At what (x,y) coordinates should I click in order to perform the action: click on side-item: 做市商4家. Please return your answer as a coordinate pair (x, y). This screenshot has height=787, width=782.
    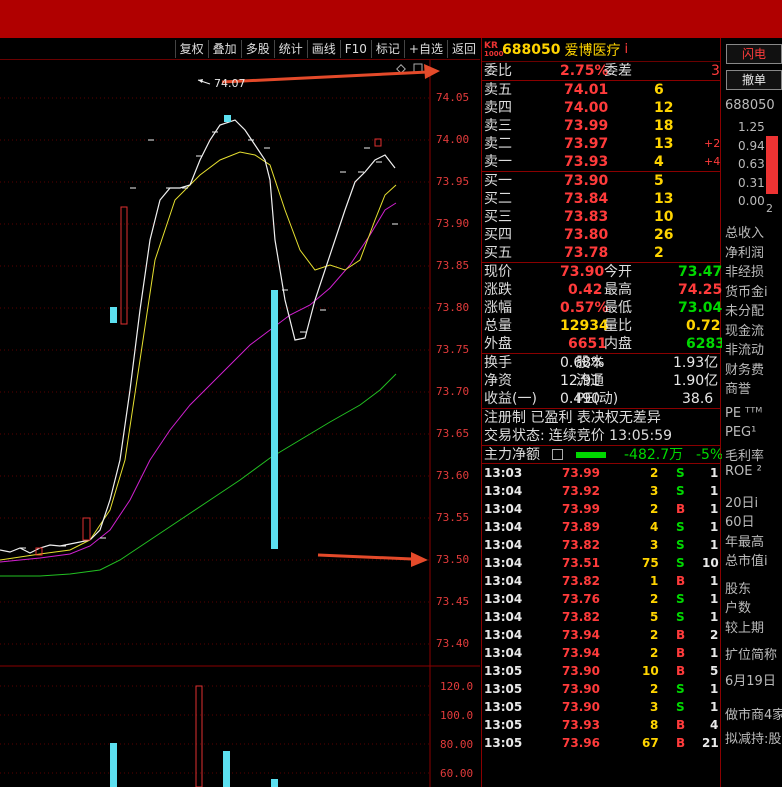
    Looking at the image, I should click on (753, 713).